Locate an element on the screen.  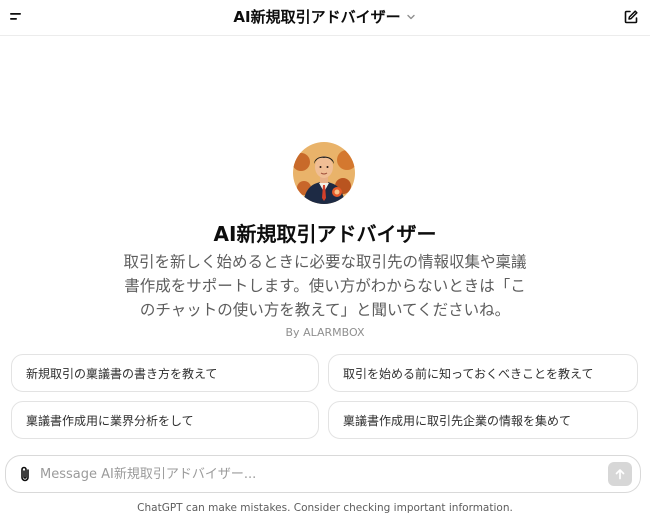
suggestion-card-2: 取引を始める前に知っておくべきことを教えて is located at coordinates (483, 373).